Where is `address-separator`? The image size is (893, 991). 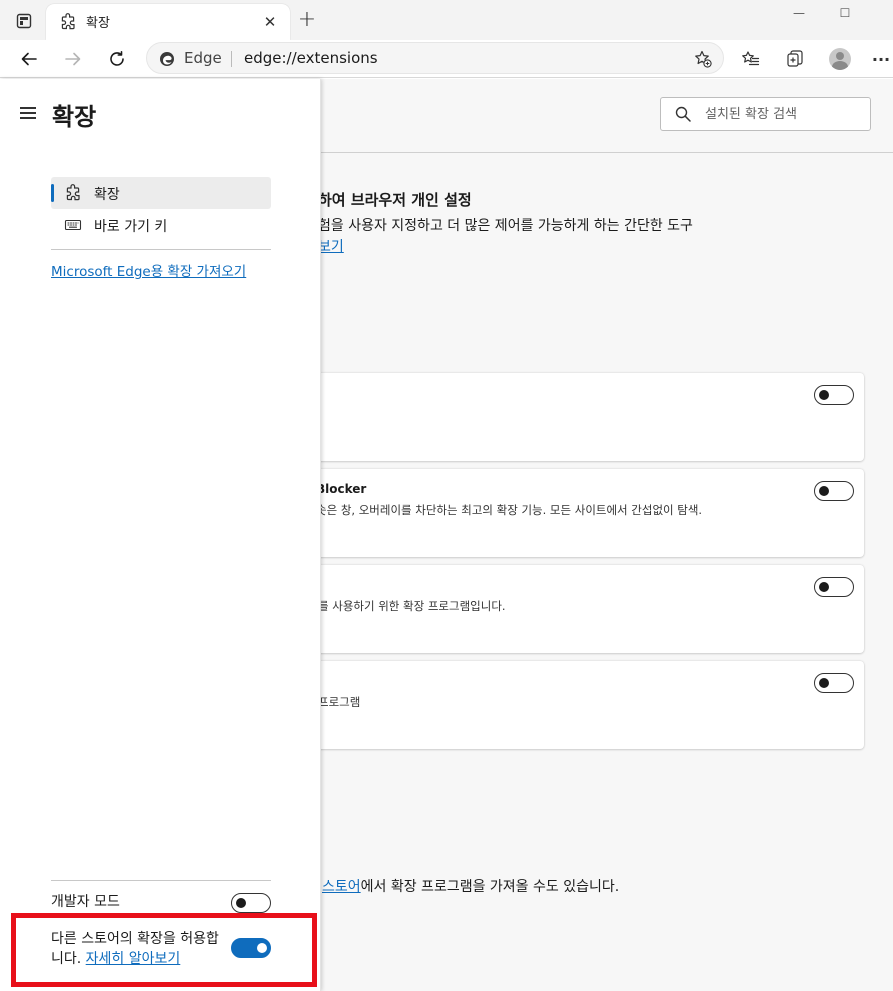 address-separator is located at coordinates (231, 59).